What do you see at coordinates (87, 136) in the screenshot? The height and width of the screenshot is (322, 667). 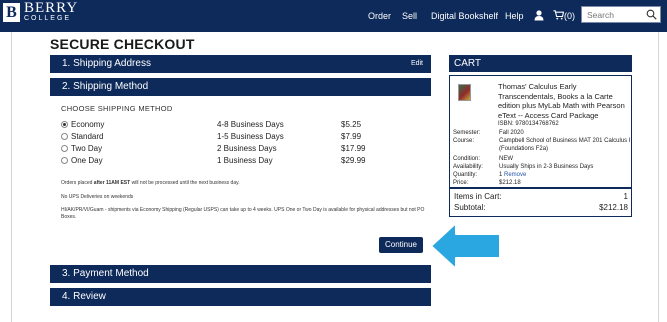 I see `shipping-option-name: Standard` at bounding box center [87, 136].